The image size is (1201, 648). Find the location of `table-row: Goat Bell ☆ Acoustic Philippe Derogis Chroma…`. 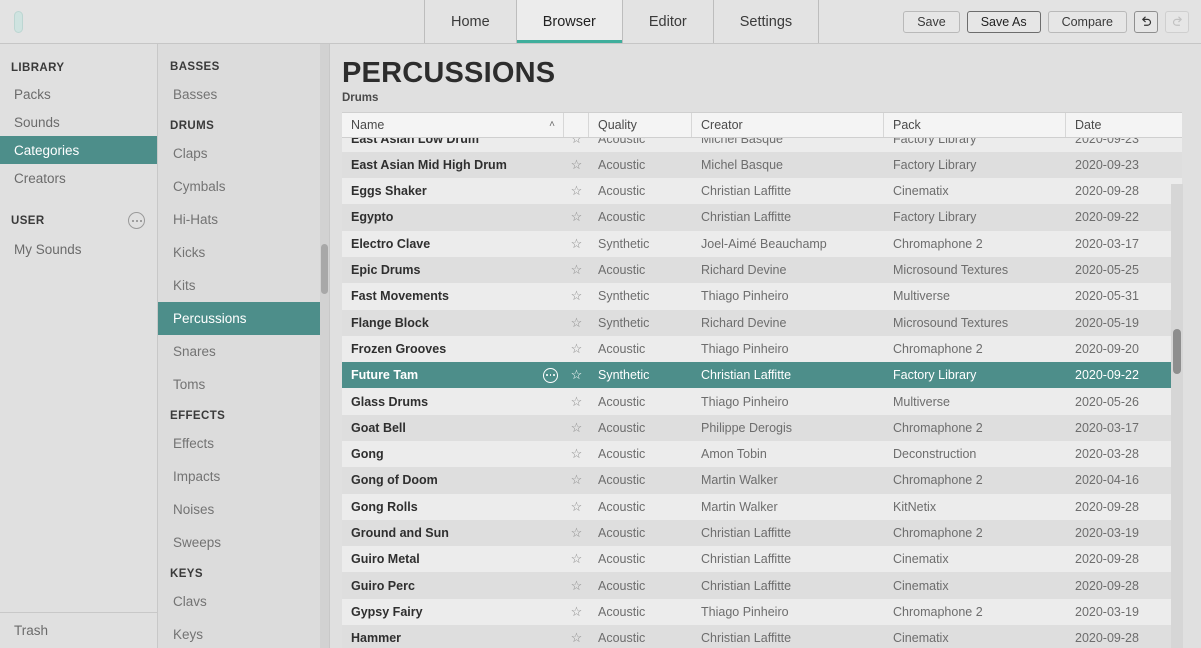

table-row: Goat Bell ☆ Acoustic Philippe Derogis Chroma… is located at coordinates (762, 427).